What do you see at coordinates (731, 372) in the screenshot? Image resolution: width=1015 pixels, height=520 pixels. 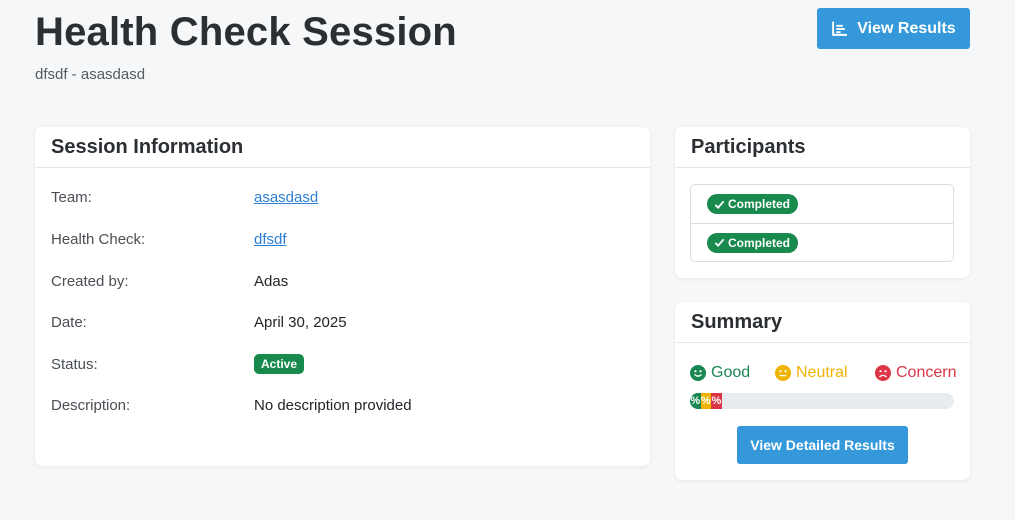 I see `legend-good-label: Good` at bounding box center [731, 372].